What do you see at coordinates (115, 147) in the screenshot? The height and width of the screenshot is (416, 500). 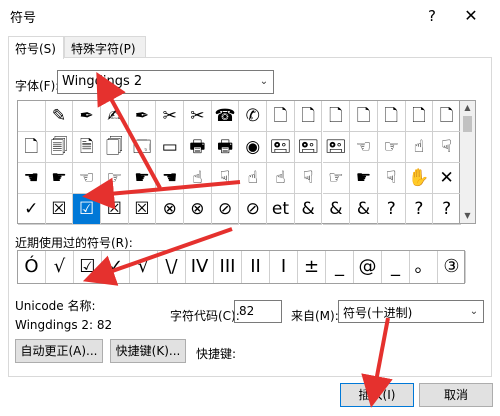 I see `symbol-cell: 🗍` at bounding box center [115, 147].